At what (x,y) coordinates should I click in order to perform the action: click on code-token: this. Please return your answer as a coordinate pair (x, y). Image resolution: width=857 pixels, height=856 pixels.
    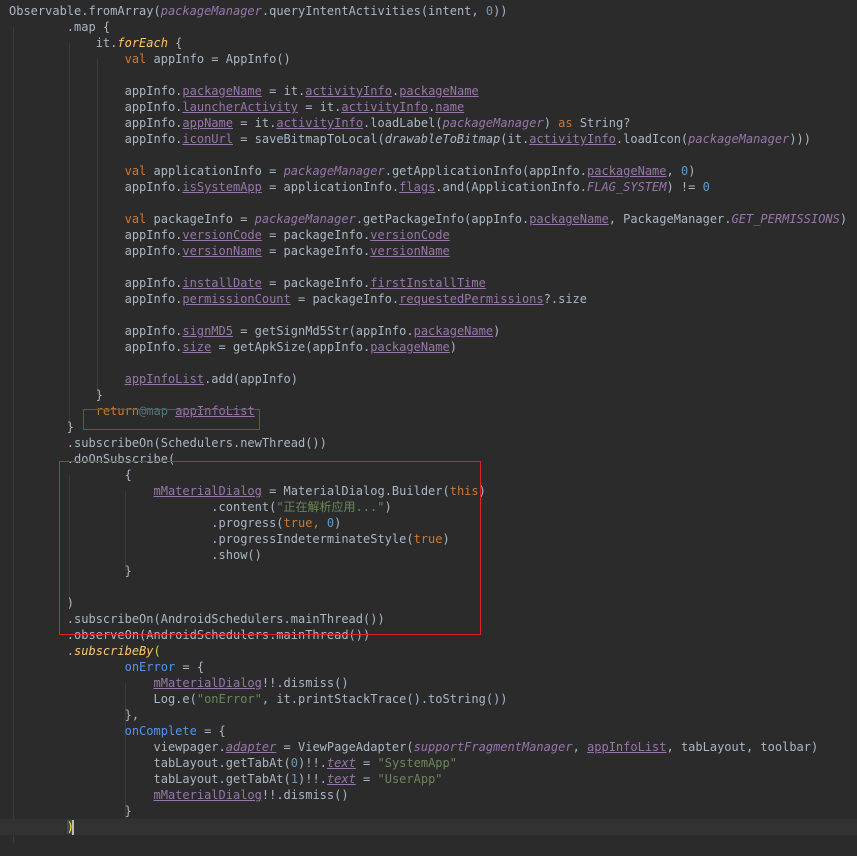
    Looking at the image, I should click on (464, 491).